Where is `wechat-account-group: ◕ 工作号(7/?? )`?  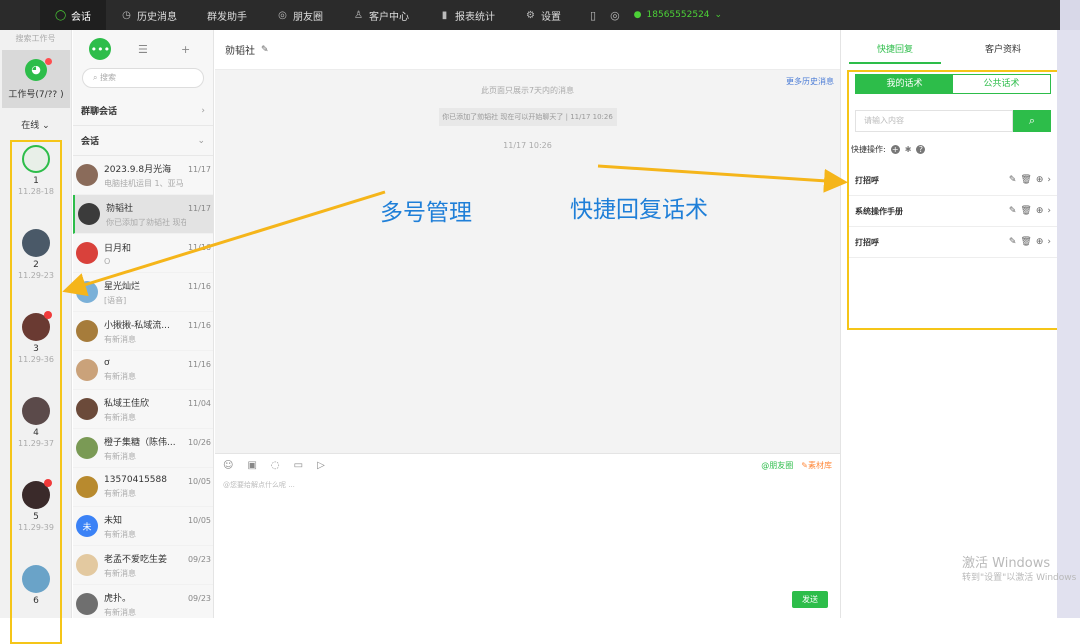 wechat-account-group: ◕ 工作号(7/?? ) is located at coordinates (36, 79).